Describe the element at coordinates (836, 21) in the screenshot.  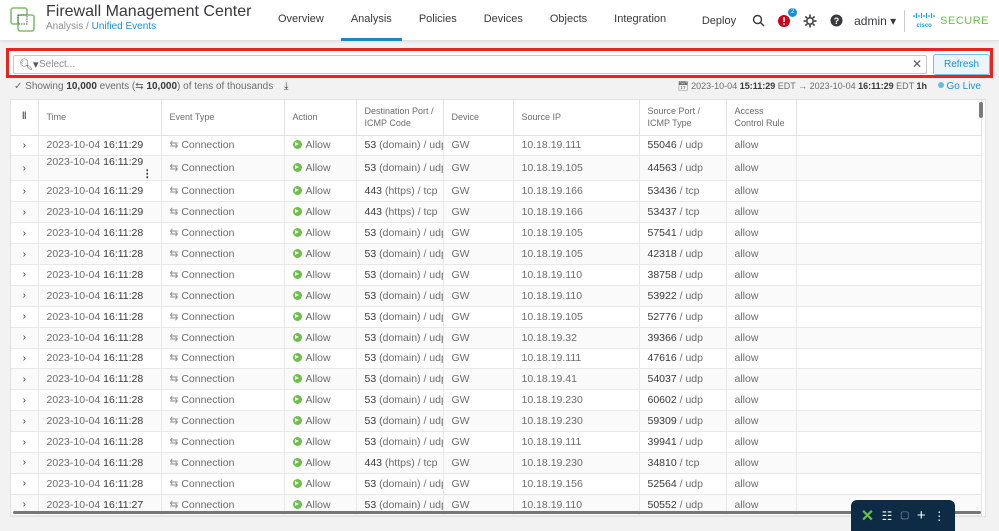
I see `help-icon: ?` at that location.